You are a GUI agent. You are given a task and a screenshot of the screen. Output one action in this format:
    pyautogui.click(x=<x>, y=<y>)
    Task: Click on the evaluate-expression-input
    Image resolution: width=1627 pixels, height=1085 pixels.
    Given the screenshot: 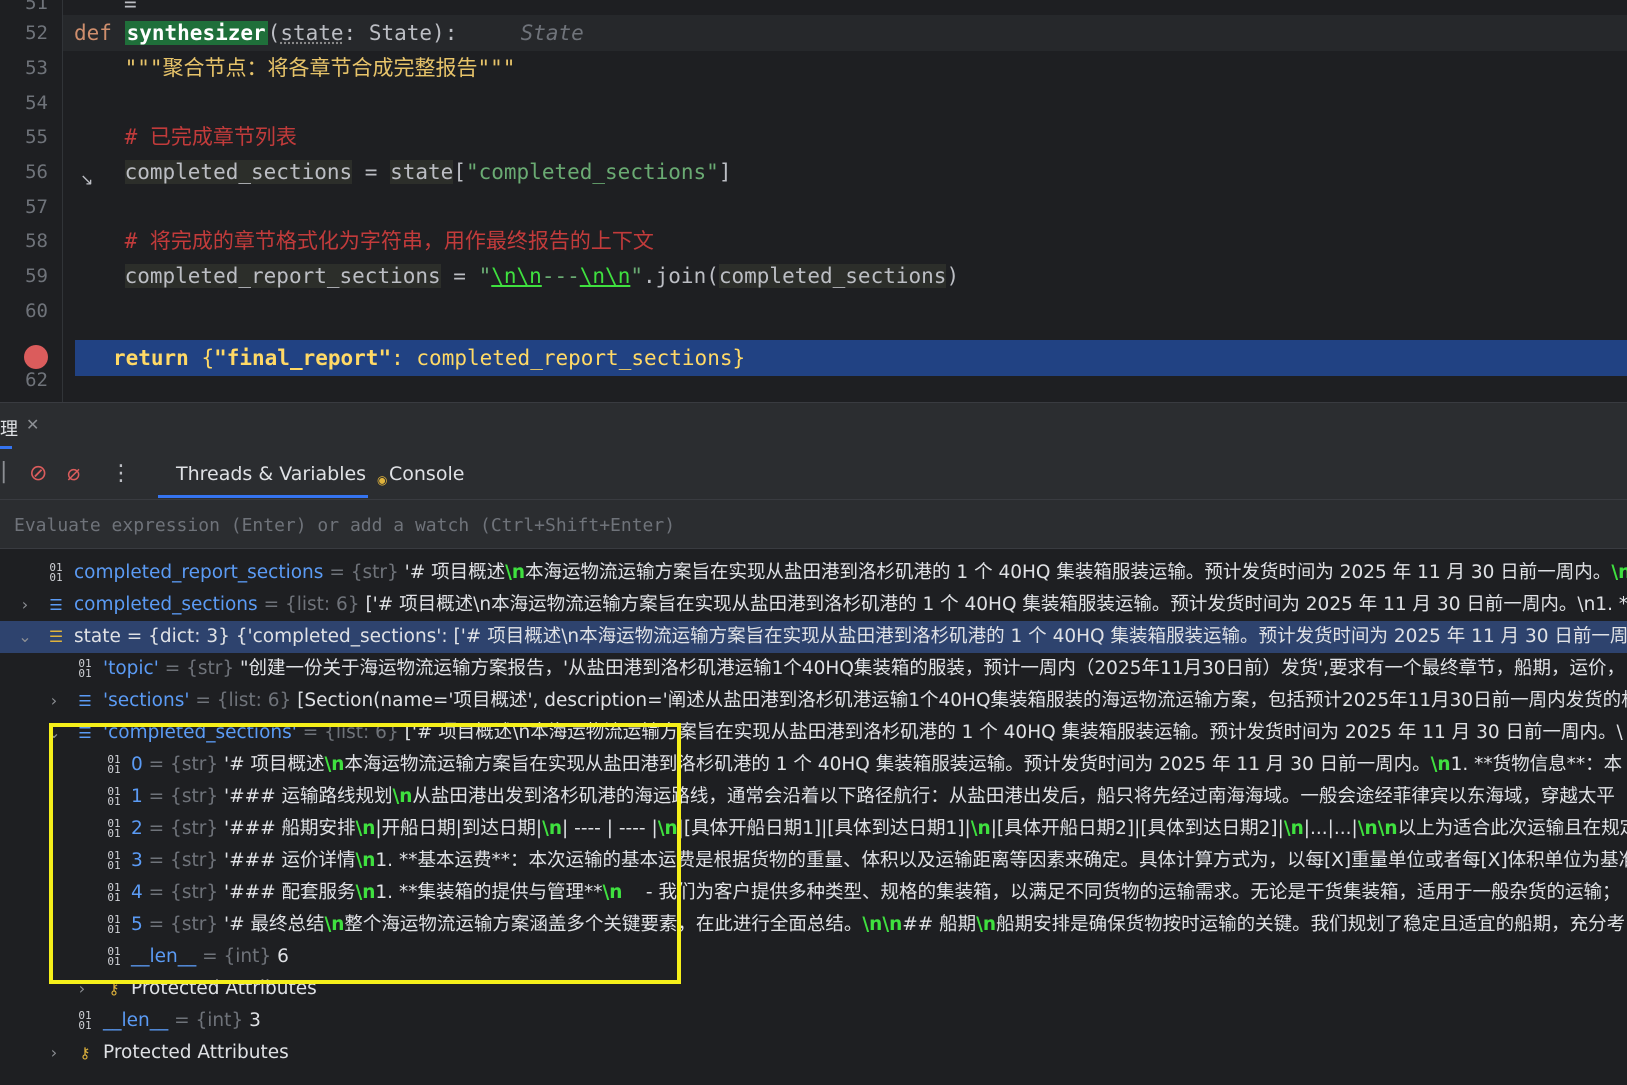 What is the action you would take?
    pyautogui.click(x=814, y=525)
    